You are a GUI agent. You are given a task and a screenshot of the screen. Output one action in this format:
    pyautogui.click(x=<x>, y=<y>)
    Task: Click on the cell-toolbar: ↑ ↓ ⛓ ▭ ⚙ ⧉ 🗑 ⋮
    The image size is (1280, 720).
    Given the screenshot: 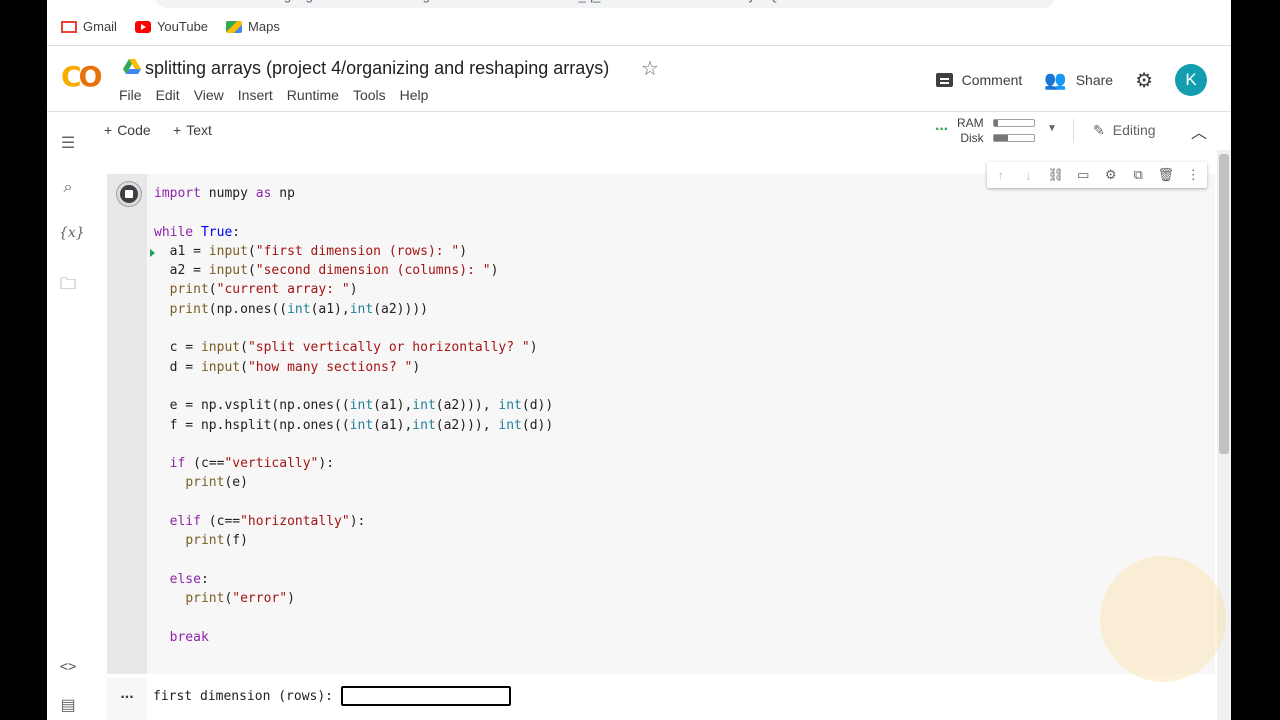 What is the action you would take?
    pyautogui.click(x=1097, y=175)
    